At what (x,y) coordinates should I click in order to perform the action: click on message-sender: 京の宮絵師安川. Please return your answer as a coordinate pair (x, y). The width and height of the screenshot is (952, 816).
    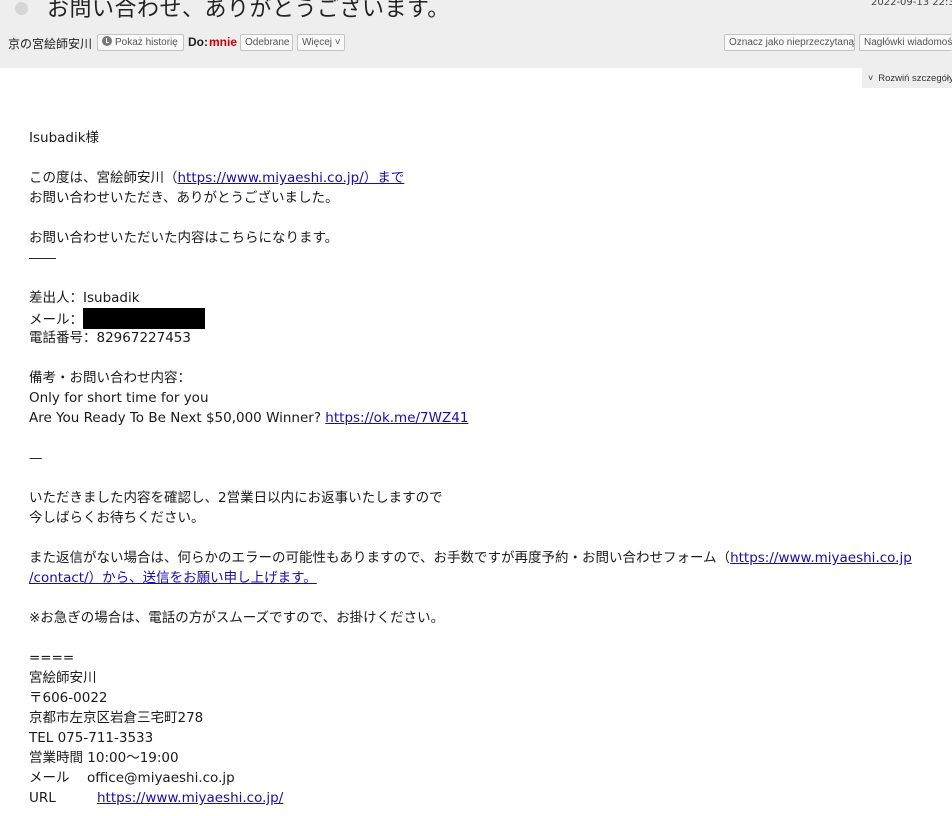
    Looking at the image, I should click on (50, 43).